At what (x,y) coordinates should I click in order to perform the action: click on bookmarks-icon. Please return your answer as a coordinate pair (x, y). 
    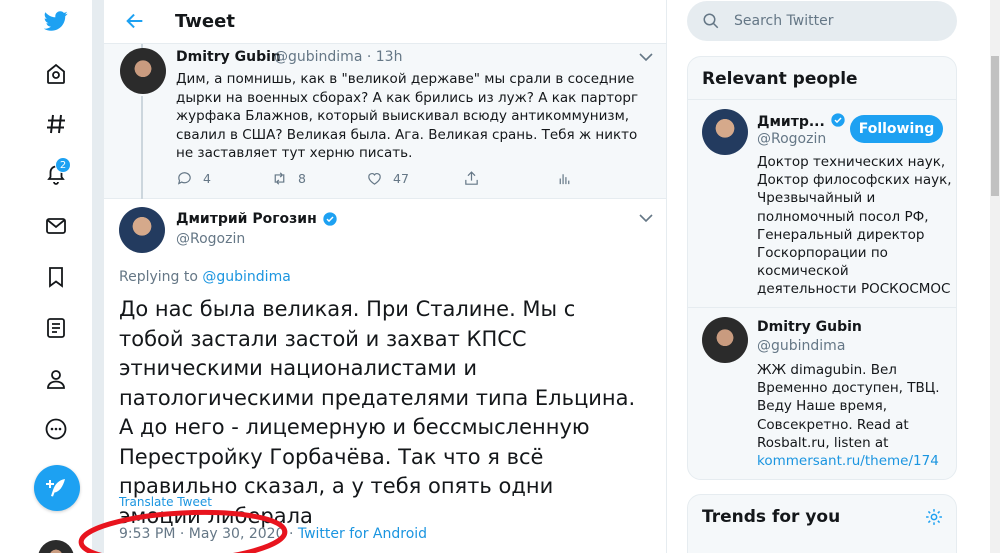
    Looking at the image, I should click on (56, 277).